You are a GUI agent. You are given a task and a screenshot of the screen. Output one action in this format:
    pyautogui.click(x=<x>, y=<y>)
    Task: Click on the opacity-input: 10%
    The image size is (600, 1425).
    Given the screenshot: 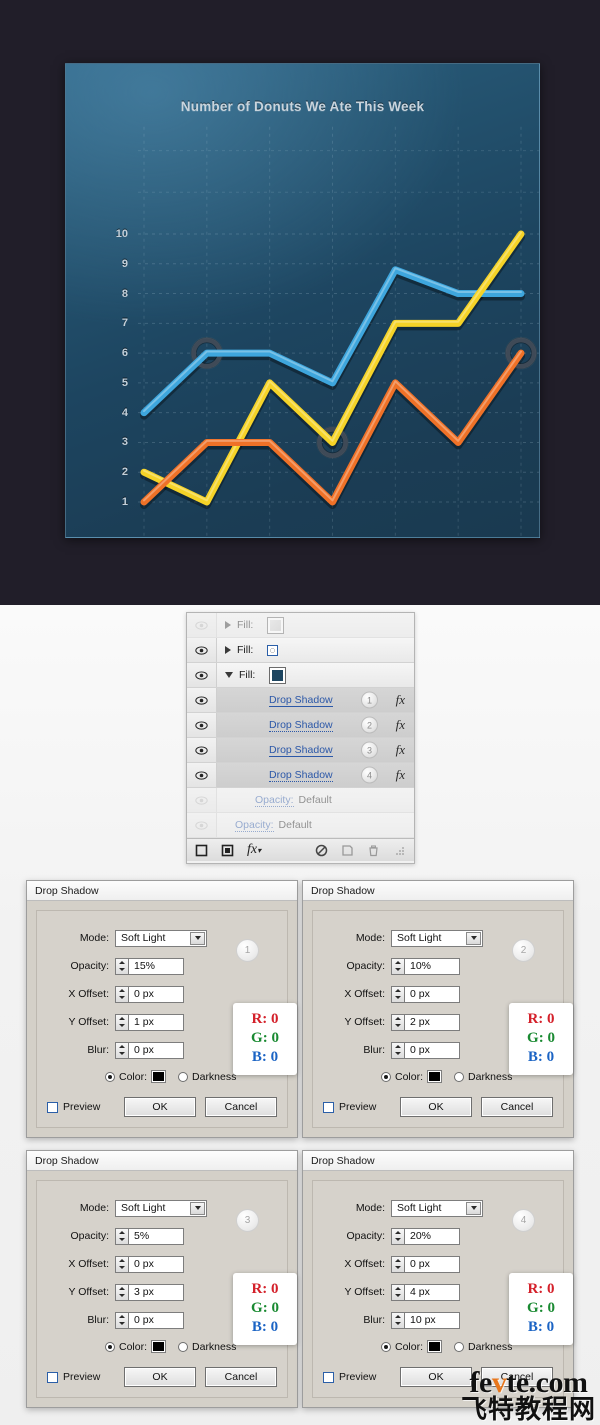 What is the action you would take?
    pyautogui.click(x=432, y=966)
    